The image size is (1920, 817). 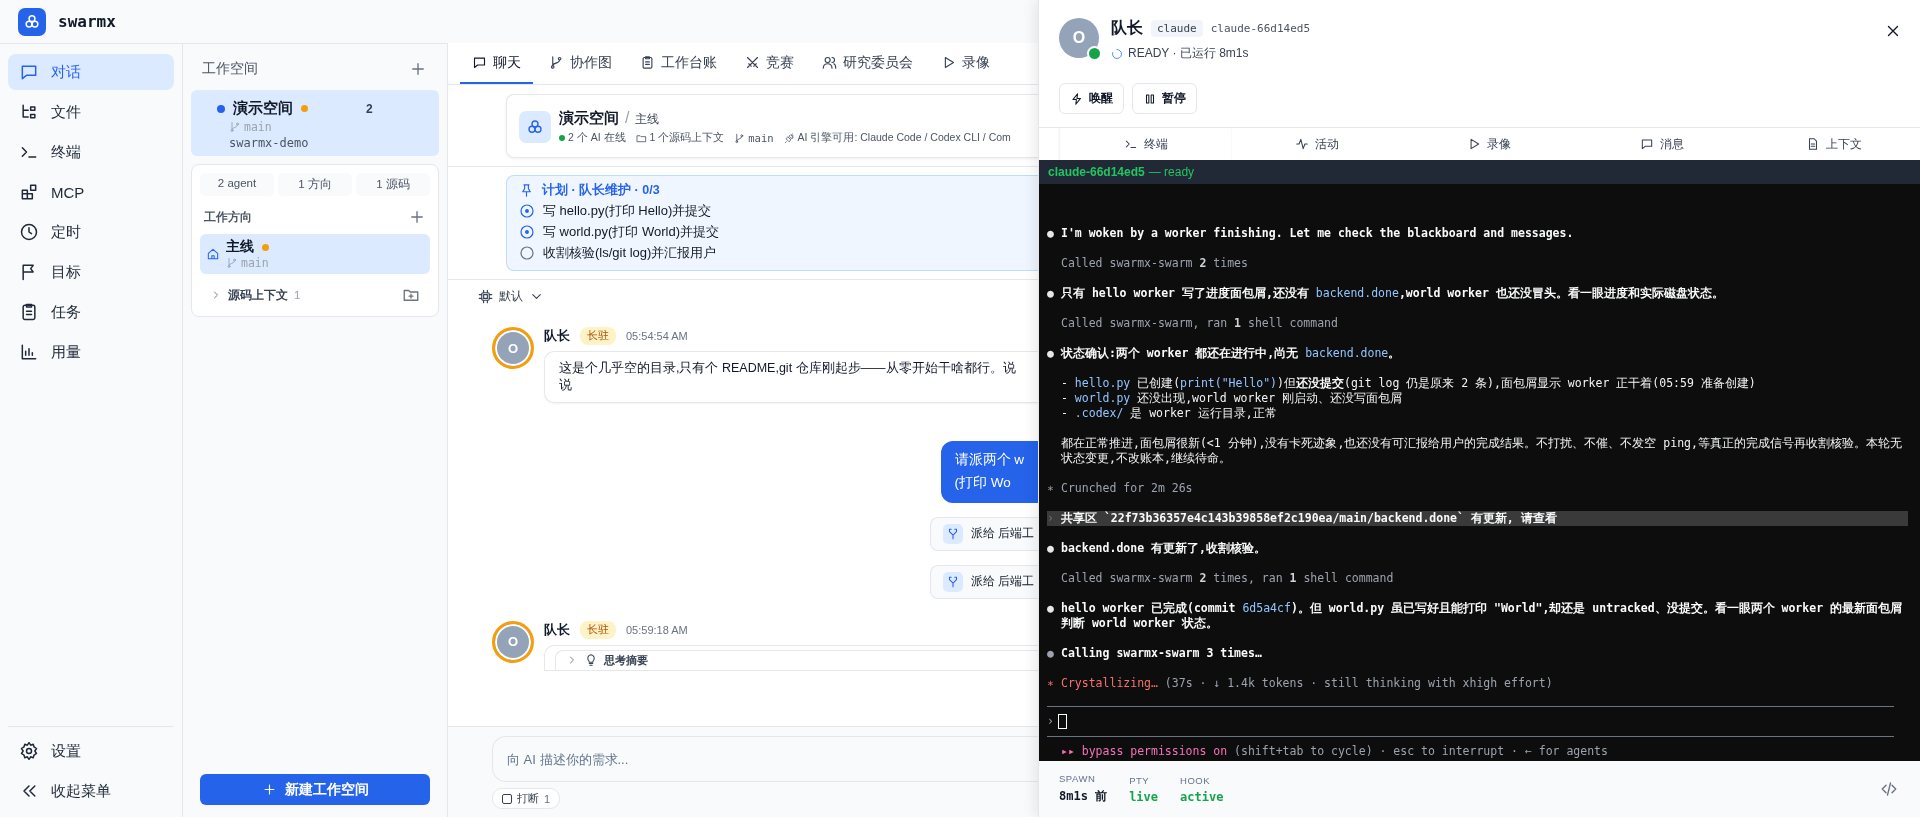 I want to click on code-icon, so click(x=1889, y=789).